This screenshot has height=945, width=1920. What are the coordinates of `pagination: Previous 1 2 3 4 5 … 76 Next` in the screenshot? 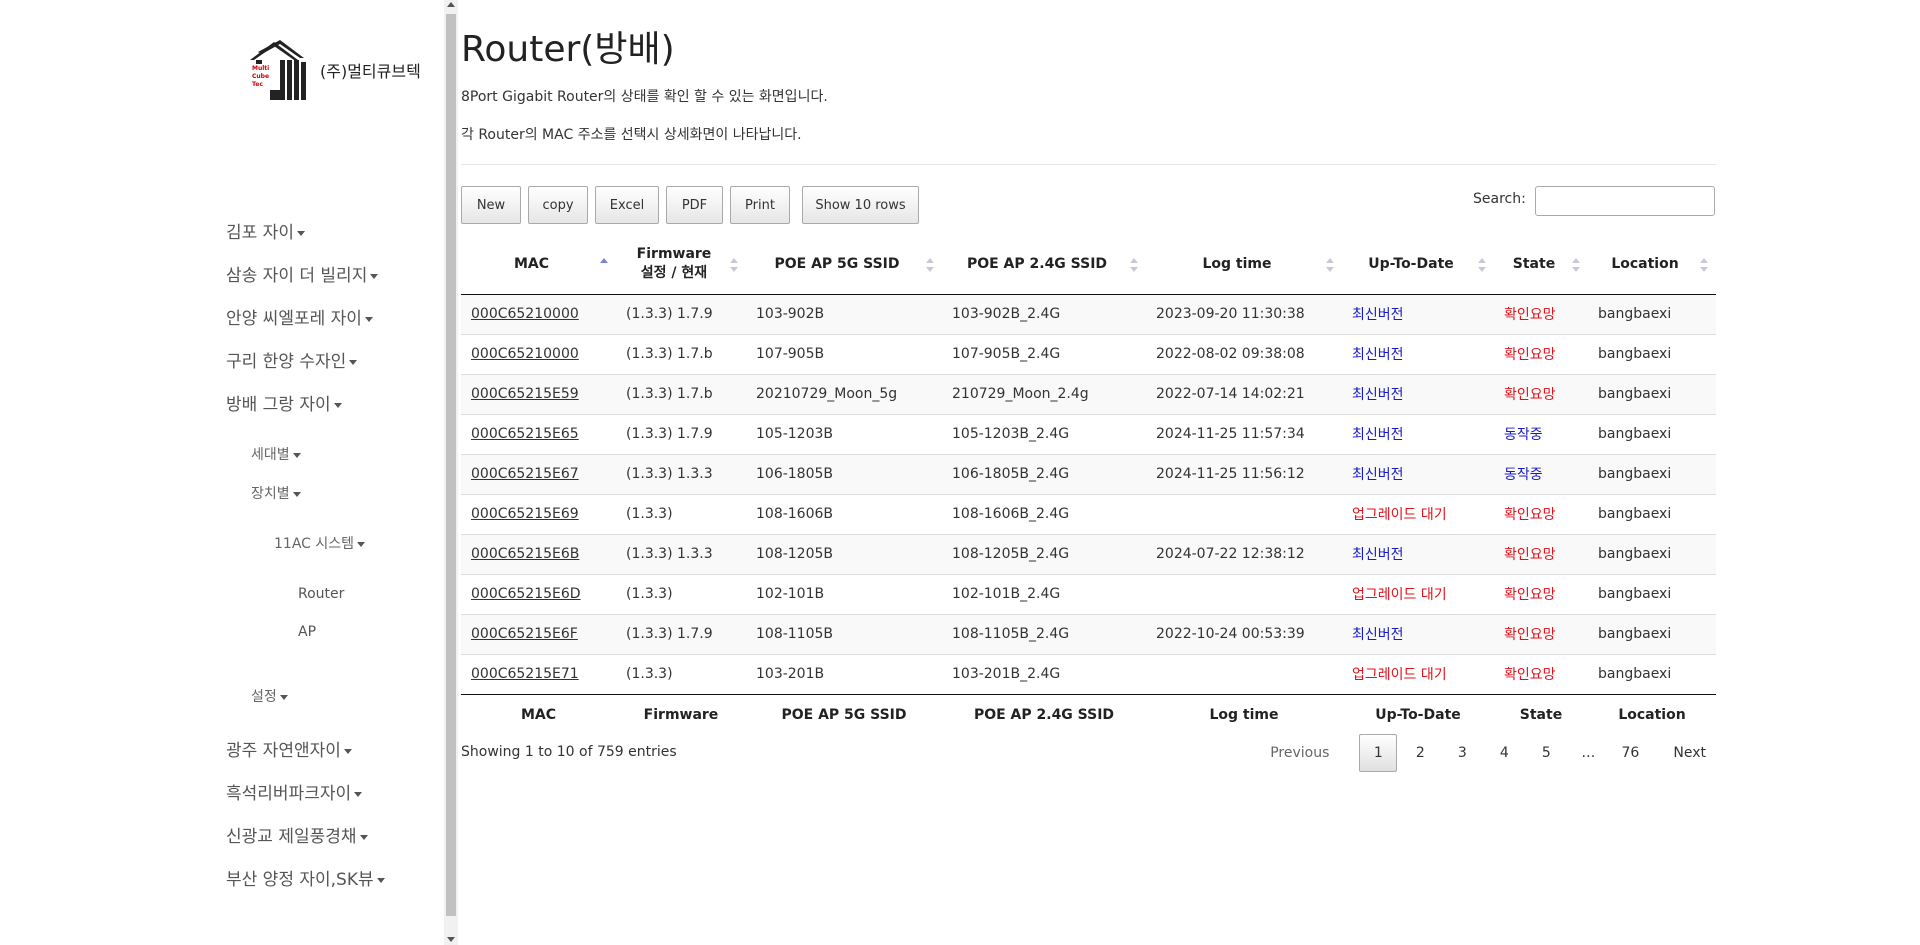 It's located at (1488, 753).